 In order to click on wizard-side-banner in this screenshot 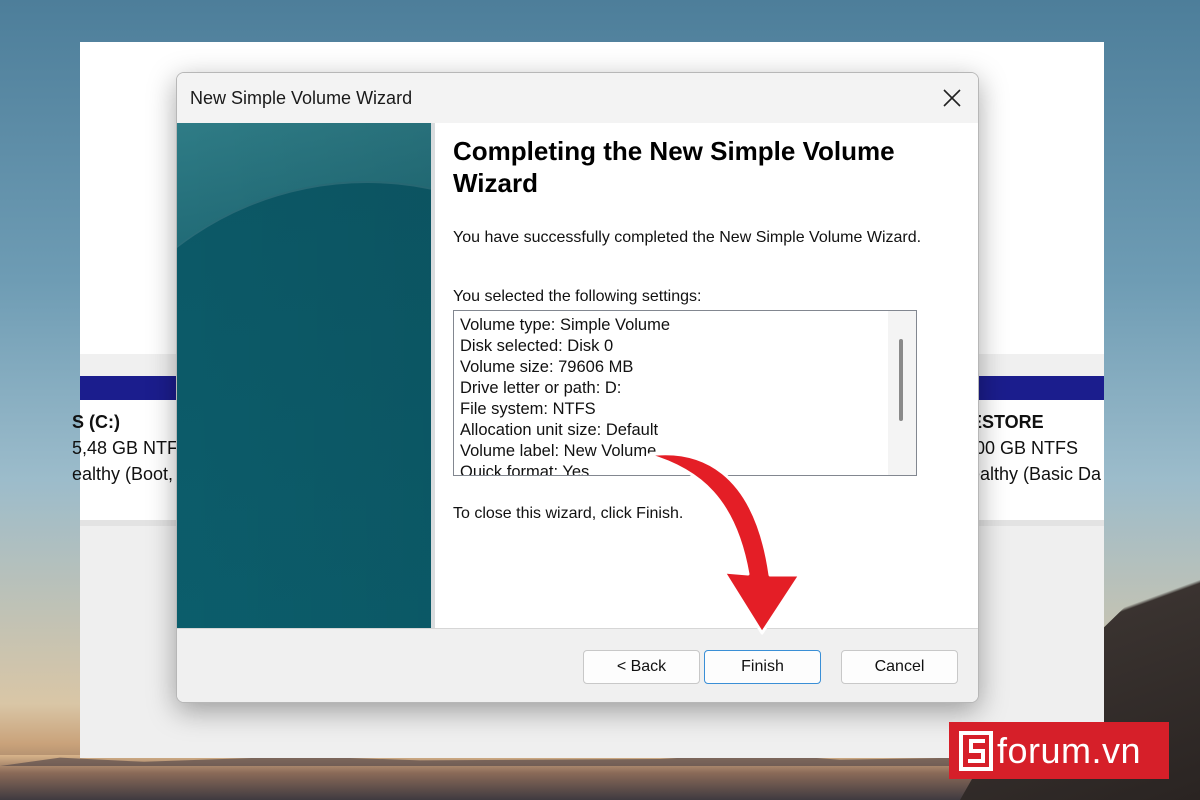, I will do `click(304, 375)`.